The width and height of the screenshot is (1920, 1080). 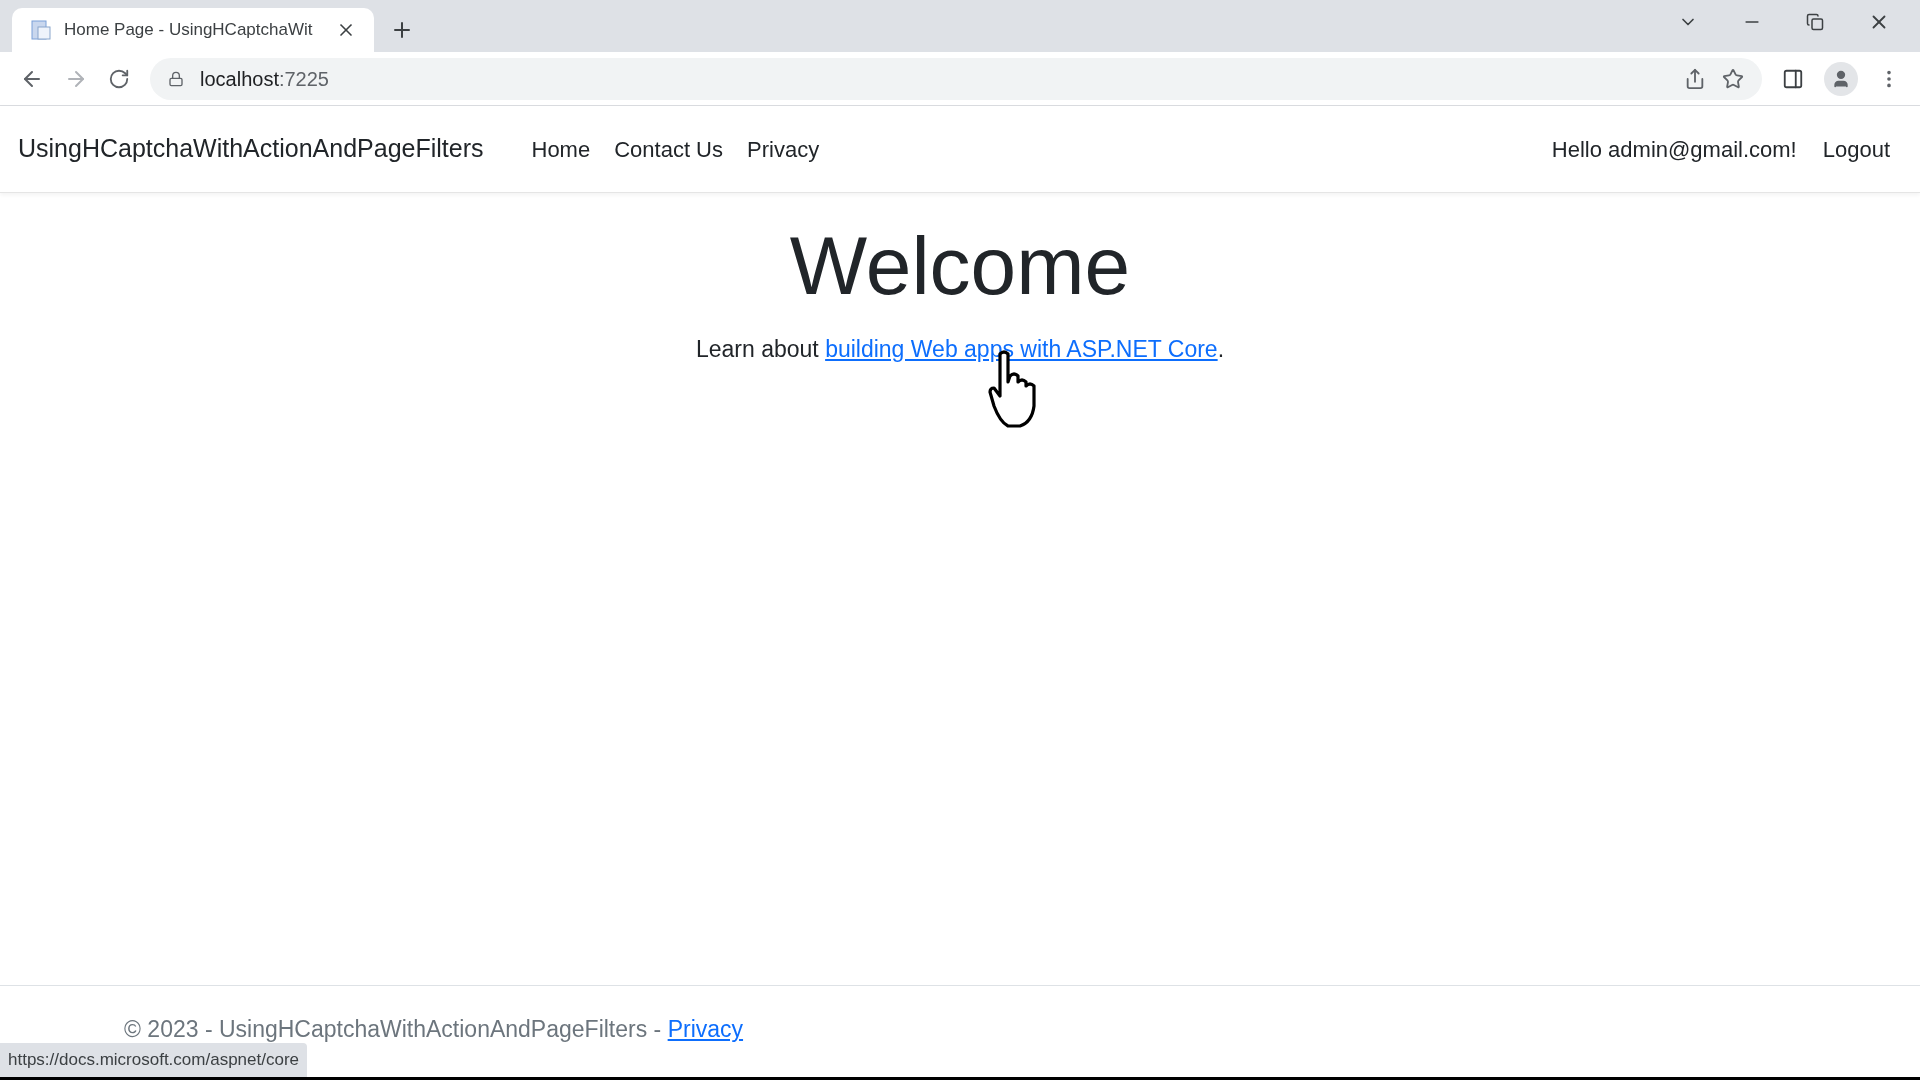 I want to click on welcome-heading: Welcome, so click(x=960, y=266).